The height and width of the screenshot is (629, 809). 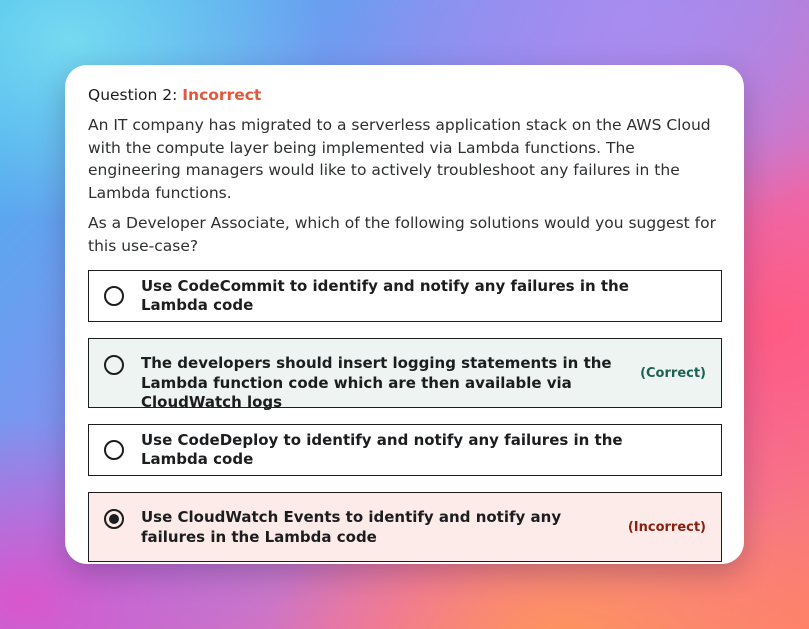 What do you see at coordinates (405, 95) in the screenshot?
I see `question-header: Question 2: Incorrect` at bounding box center [405, 95].